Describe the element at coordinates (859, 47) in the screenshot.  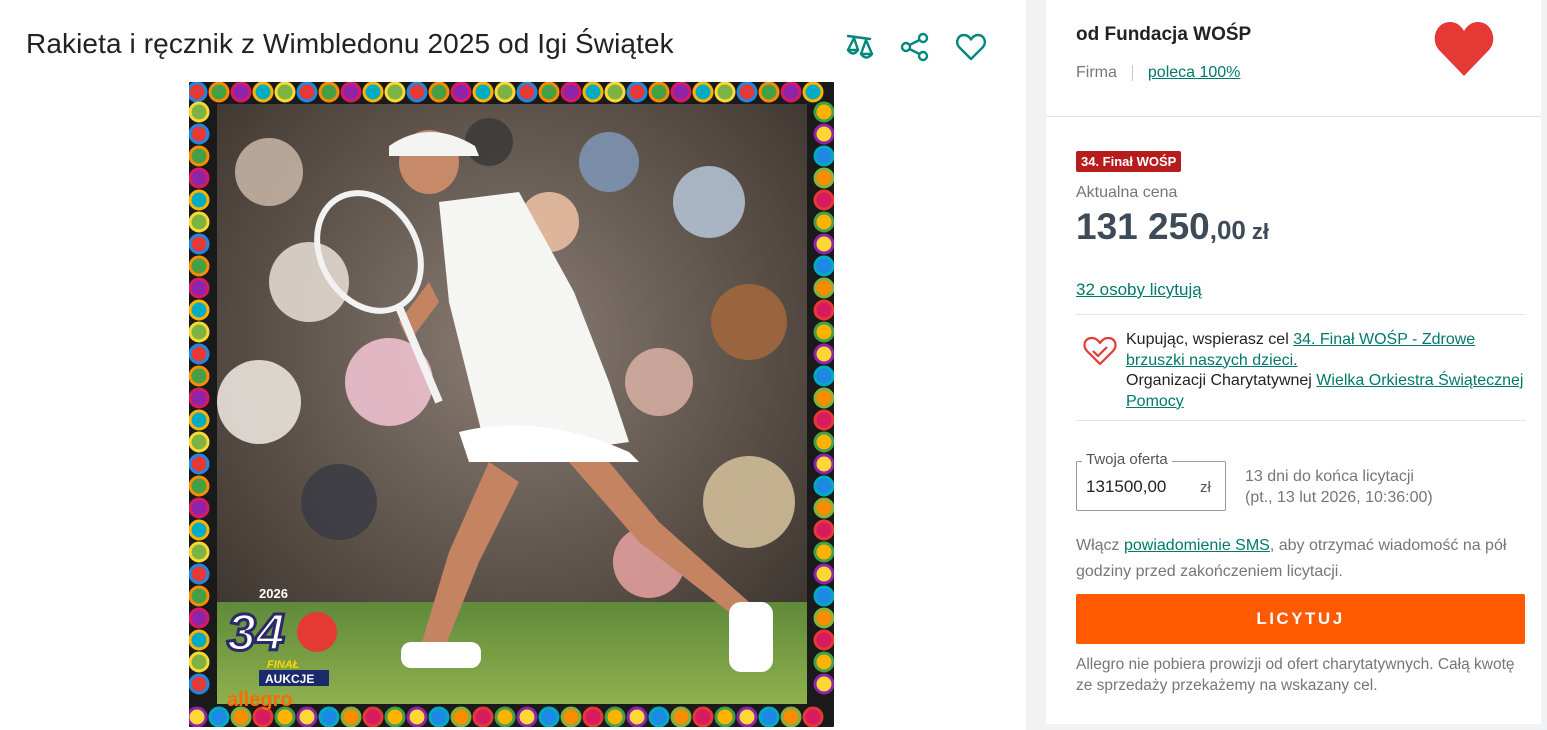
I see `compare-icon` at that location.